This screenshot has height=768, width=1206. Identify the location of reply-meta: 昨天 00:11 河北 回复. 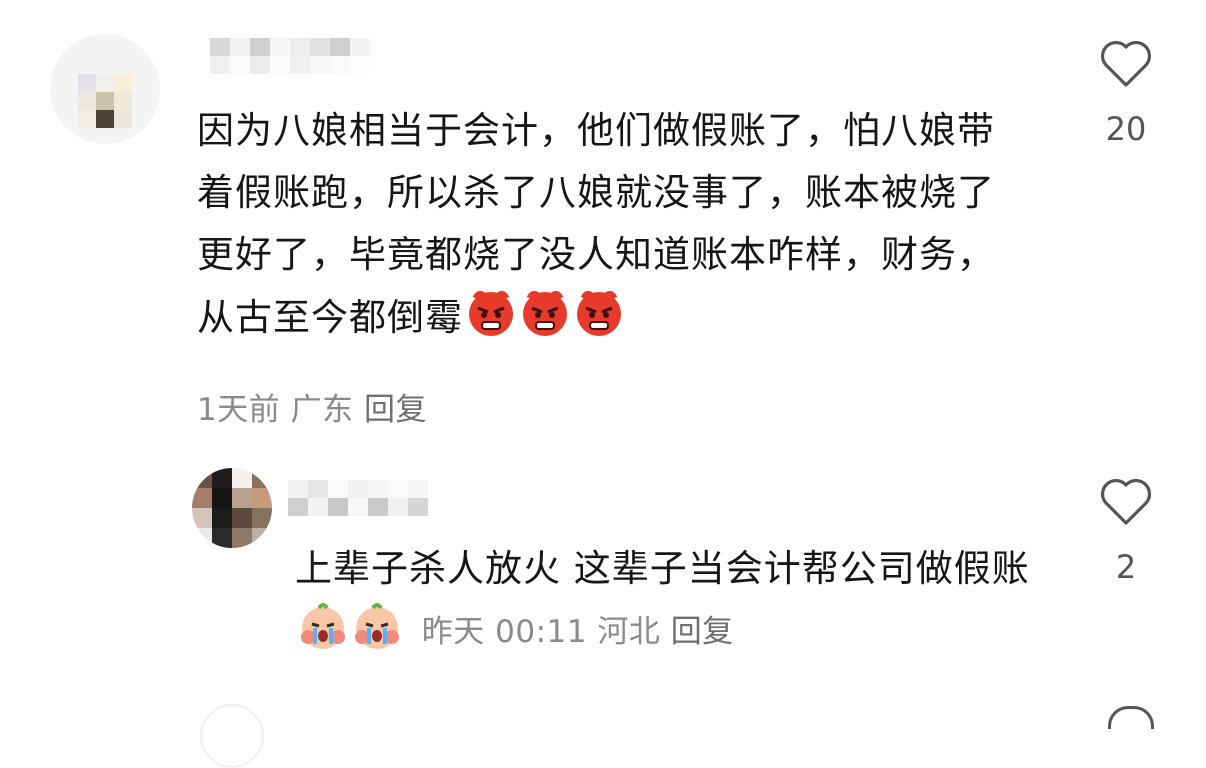
(578, 632).